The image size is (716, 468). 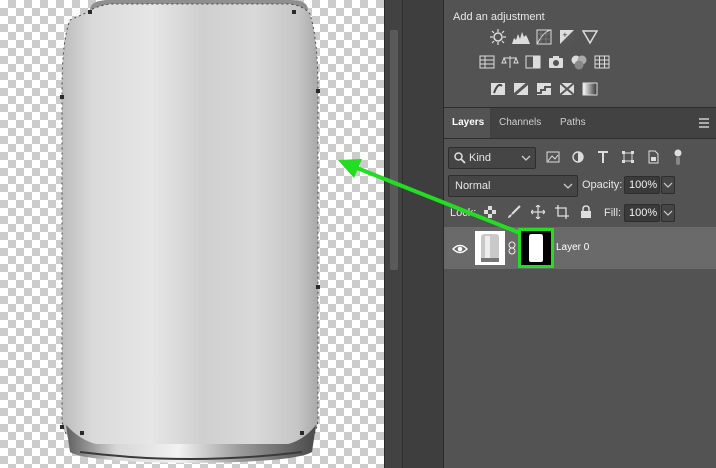 I want to click on link-chain-icon, so click(x=512, y=250).